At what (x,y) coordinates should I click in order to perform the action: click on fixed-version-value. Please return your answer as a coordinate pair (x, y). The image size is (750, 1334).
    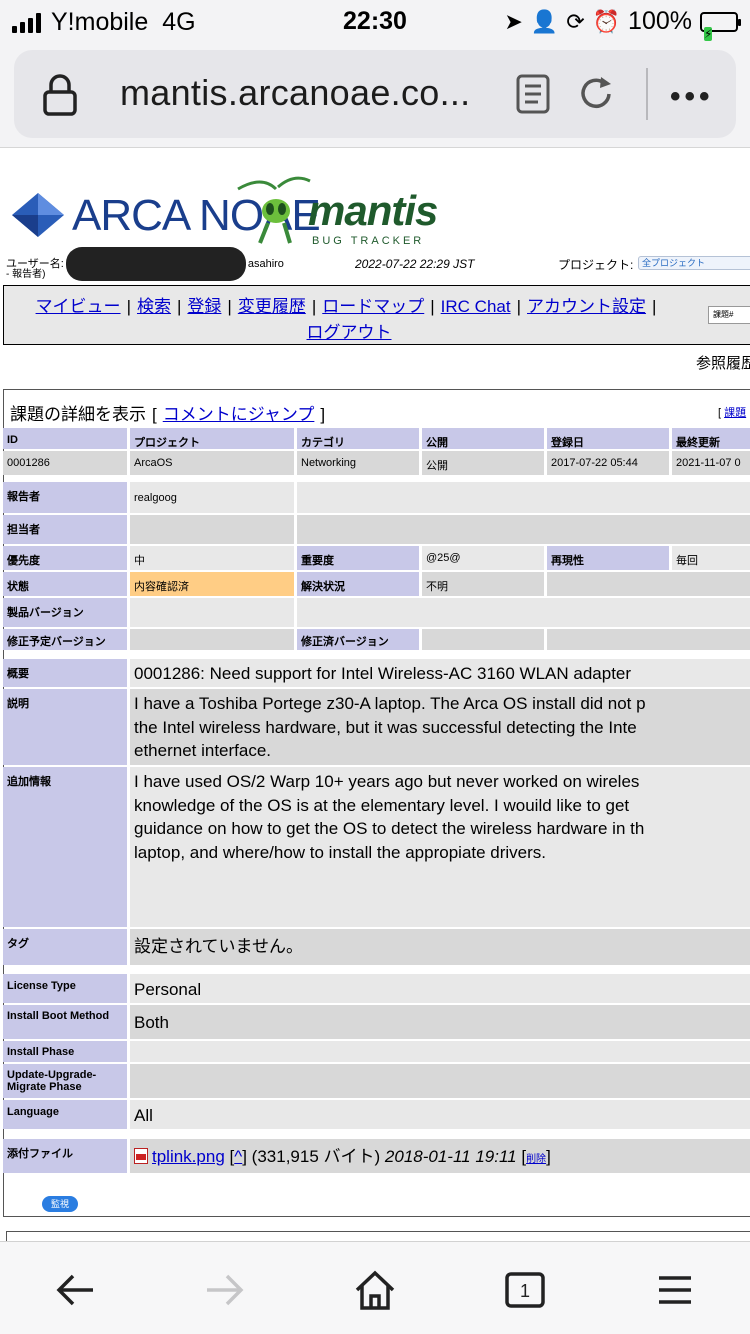
    Looking at the image, I should click on (483, 639).